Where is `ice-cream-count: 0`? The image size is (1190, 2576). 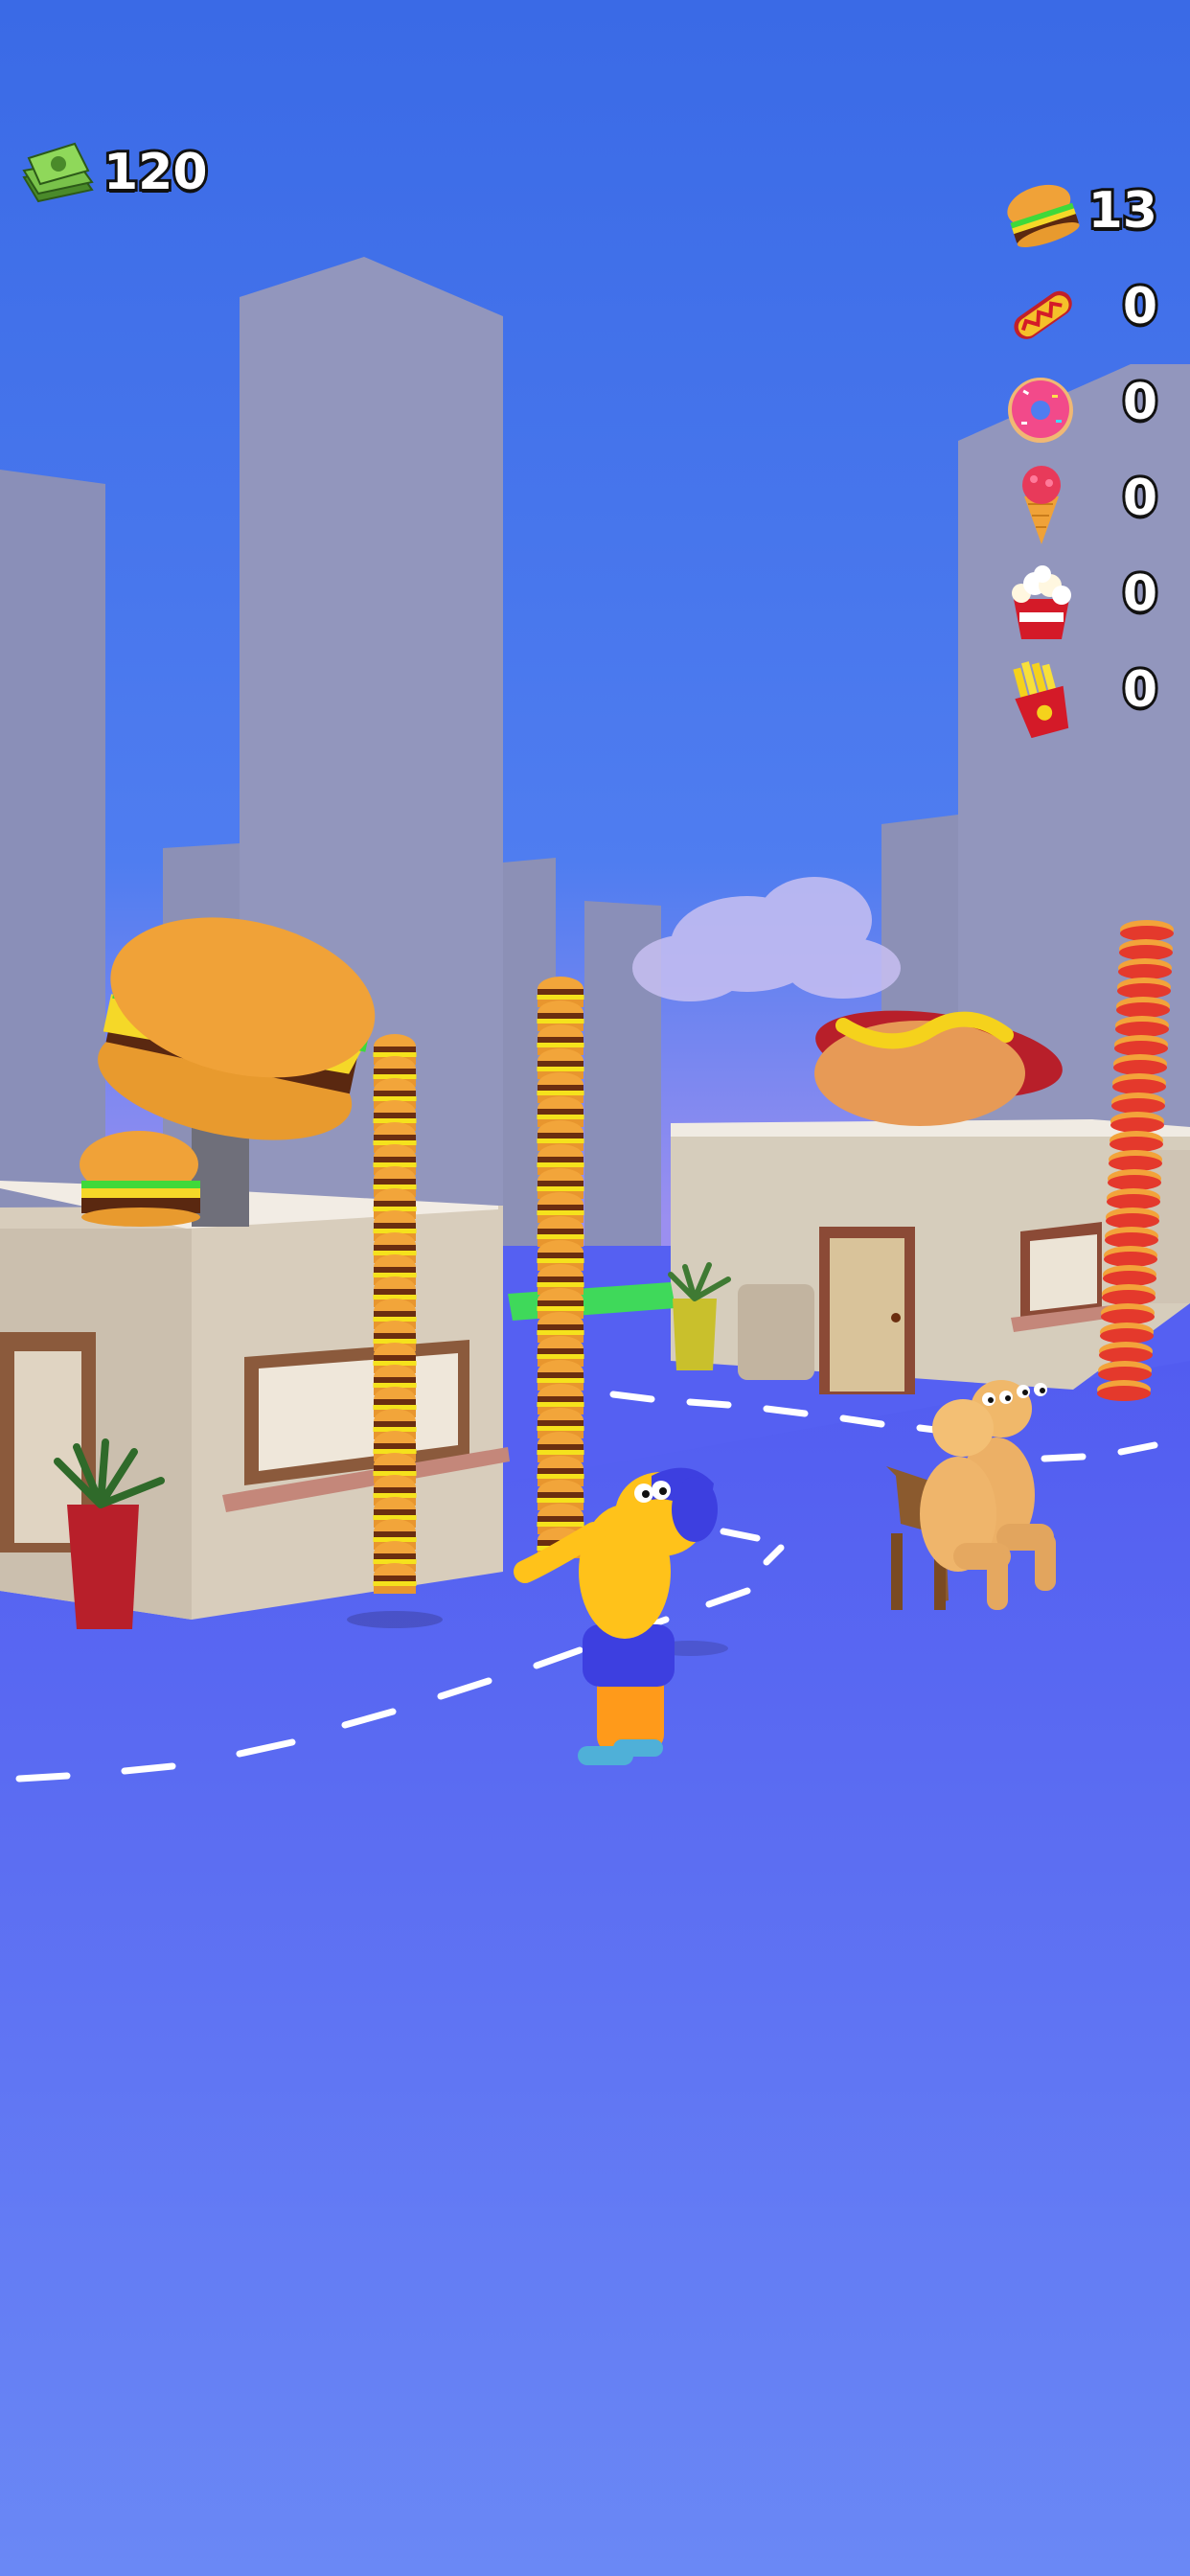
ice-cream-count: 0 is located at coordinates (1140, 498).